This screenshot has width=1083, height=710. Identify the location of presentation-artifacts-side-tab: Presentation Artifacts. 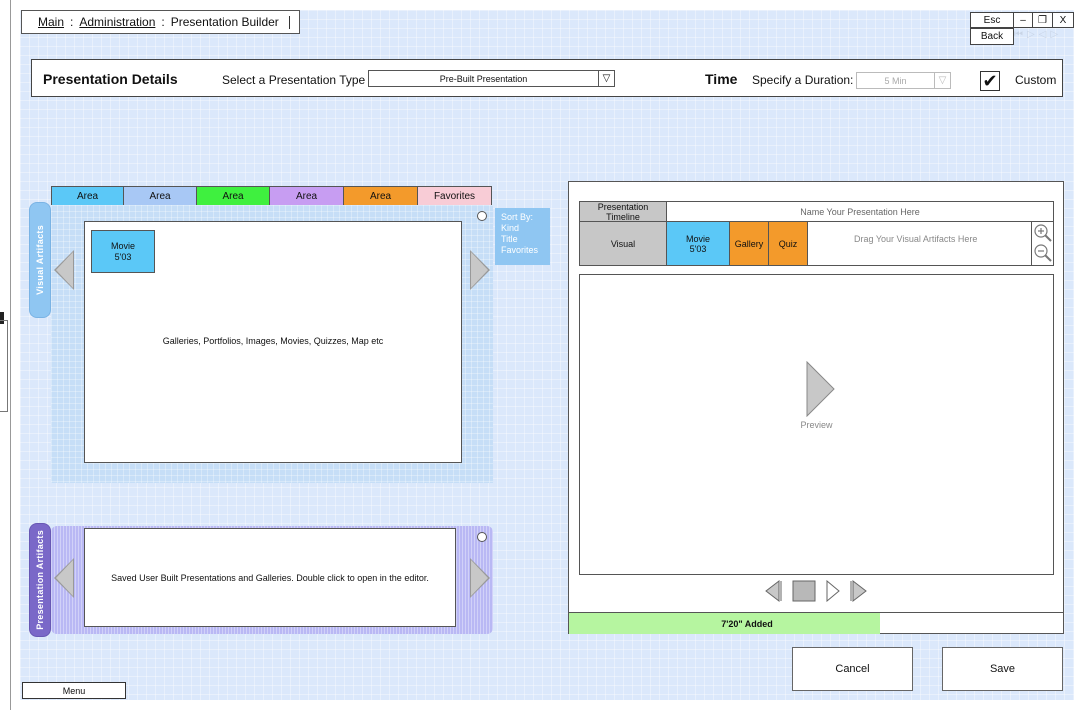
(40, 580).